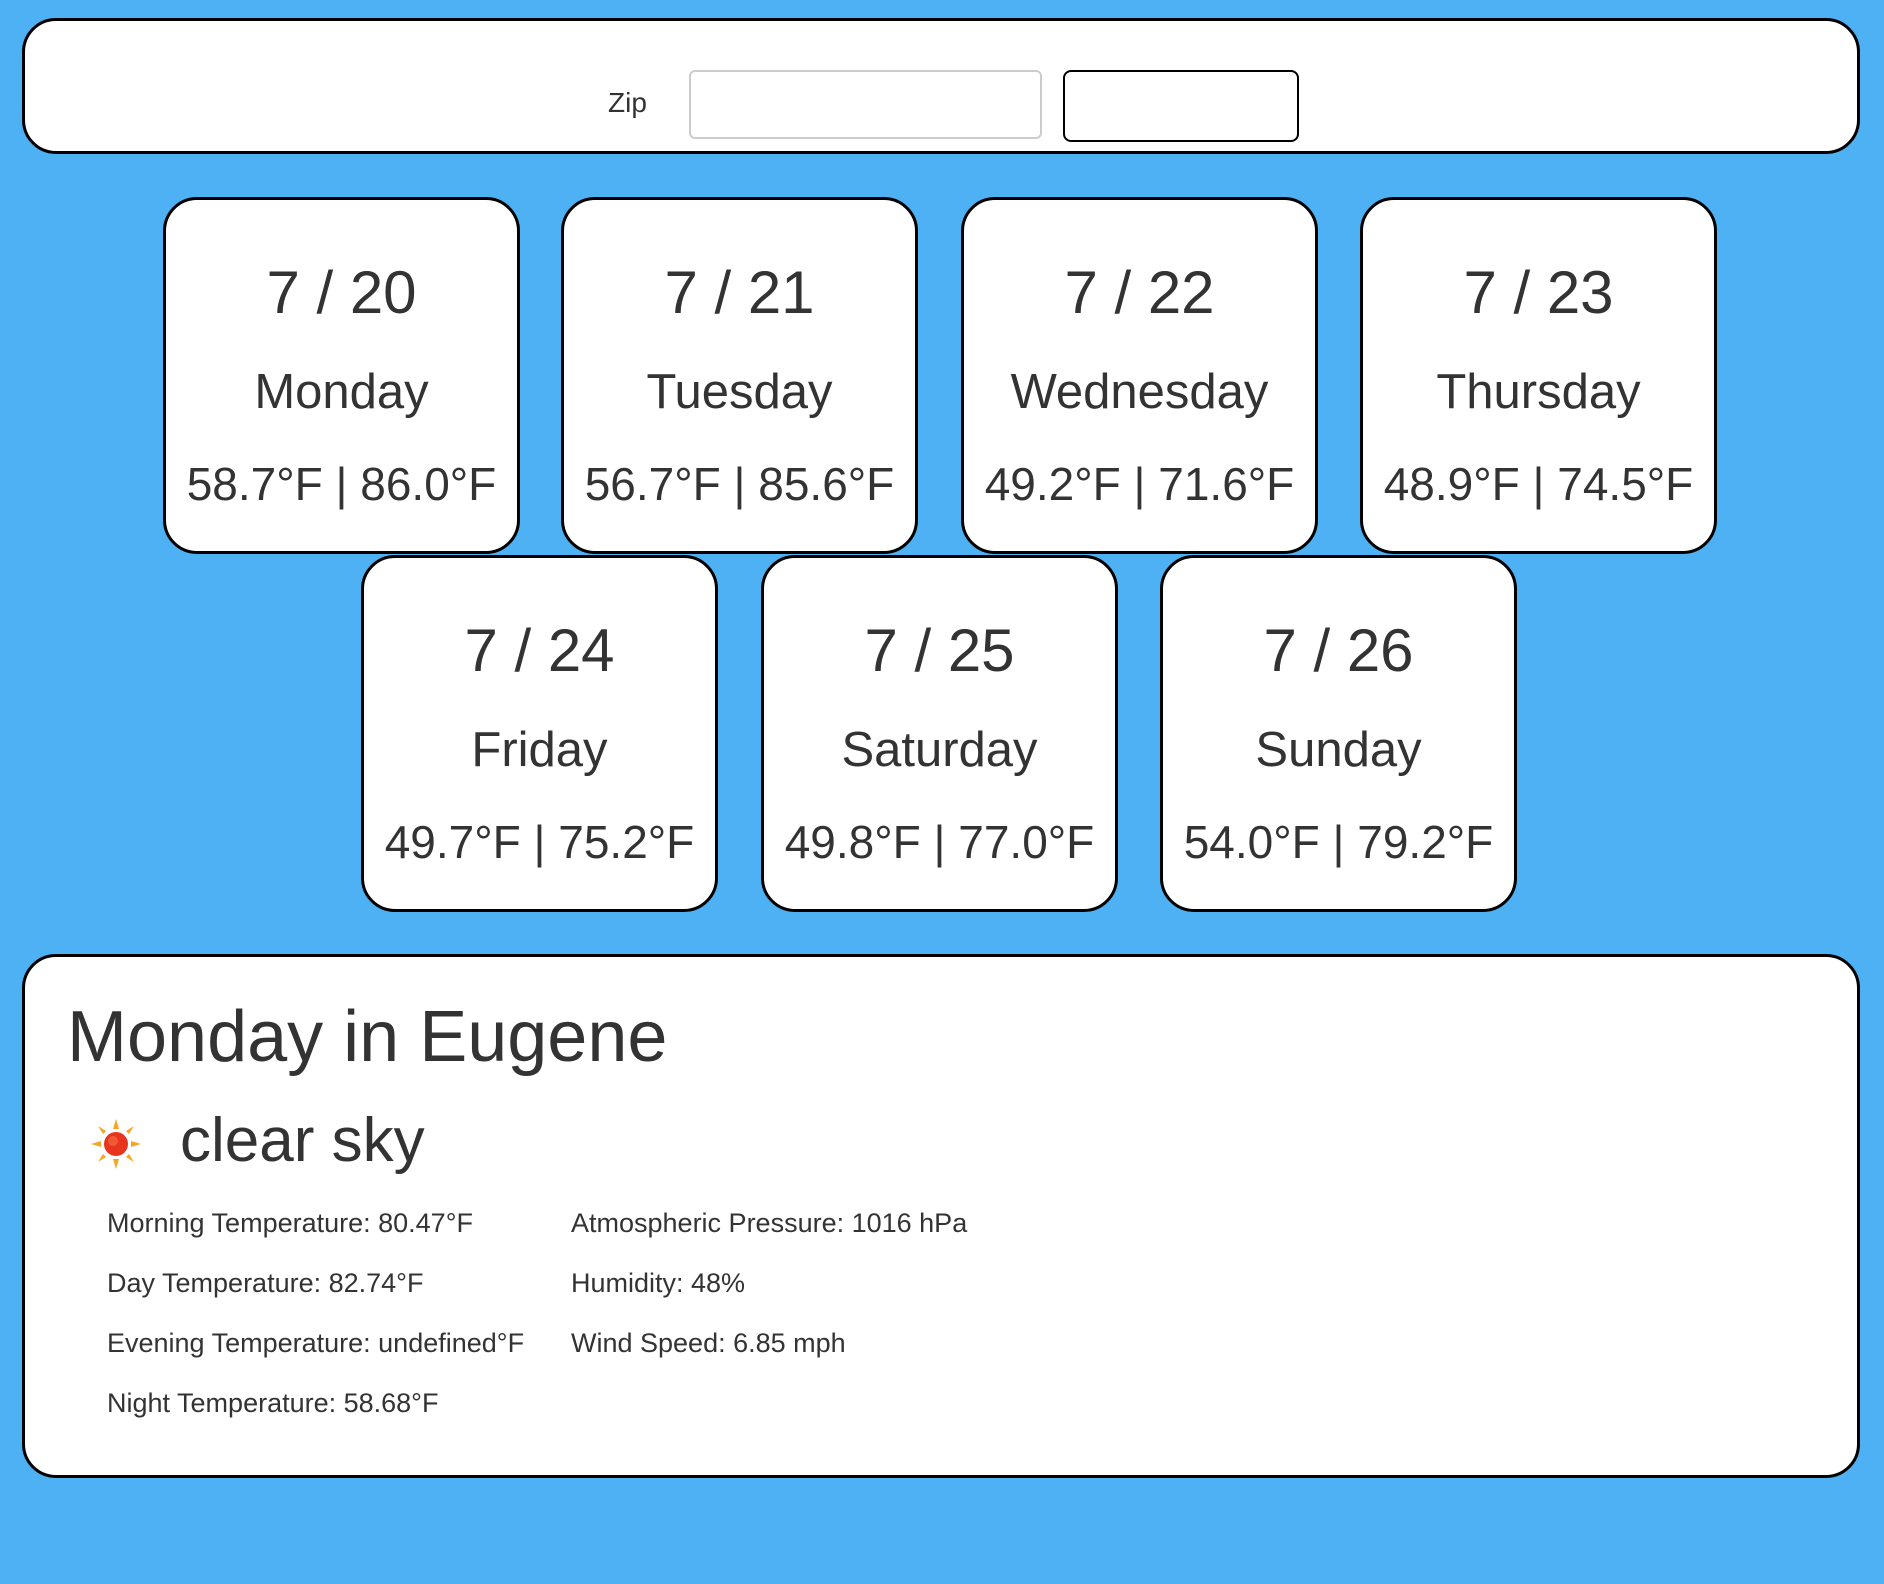 Image resolution: width=1884 pixels, height=1584 pixels. What do you see at coordinates (273, 1403) in the screenshot?
I see `night-temperature: Night Temperature: 58.68°F` at bounding box center [273, 1403].